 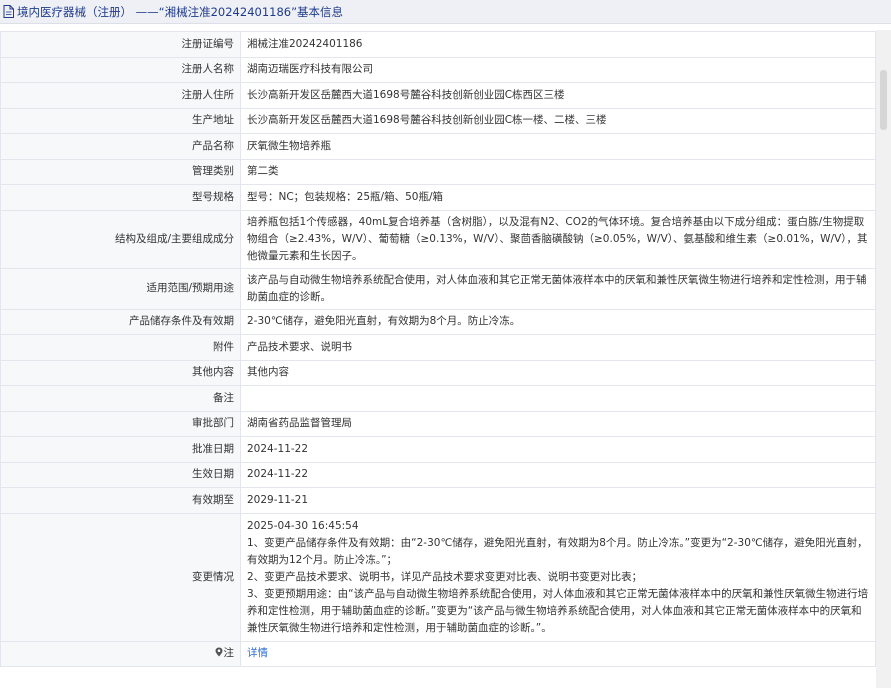 I want to click on table-row: 产品名称 厌氧微生物培养瓶, so click(x=438, y=146).